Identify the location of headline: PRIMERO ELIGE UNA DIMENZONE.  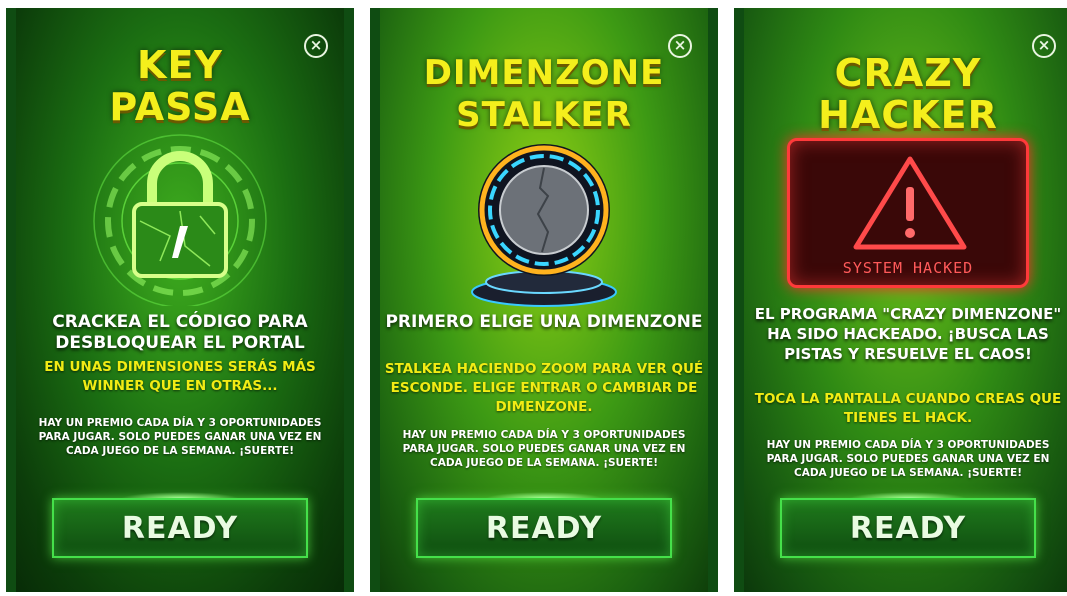
(544, 322).